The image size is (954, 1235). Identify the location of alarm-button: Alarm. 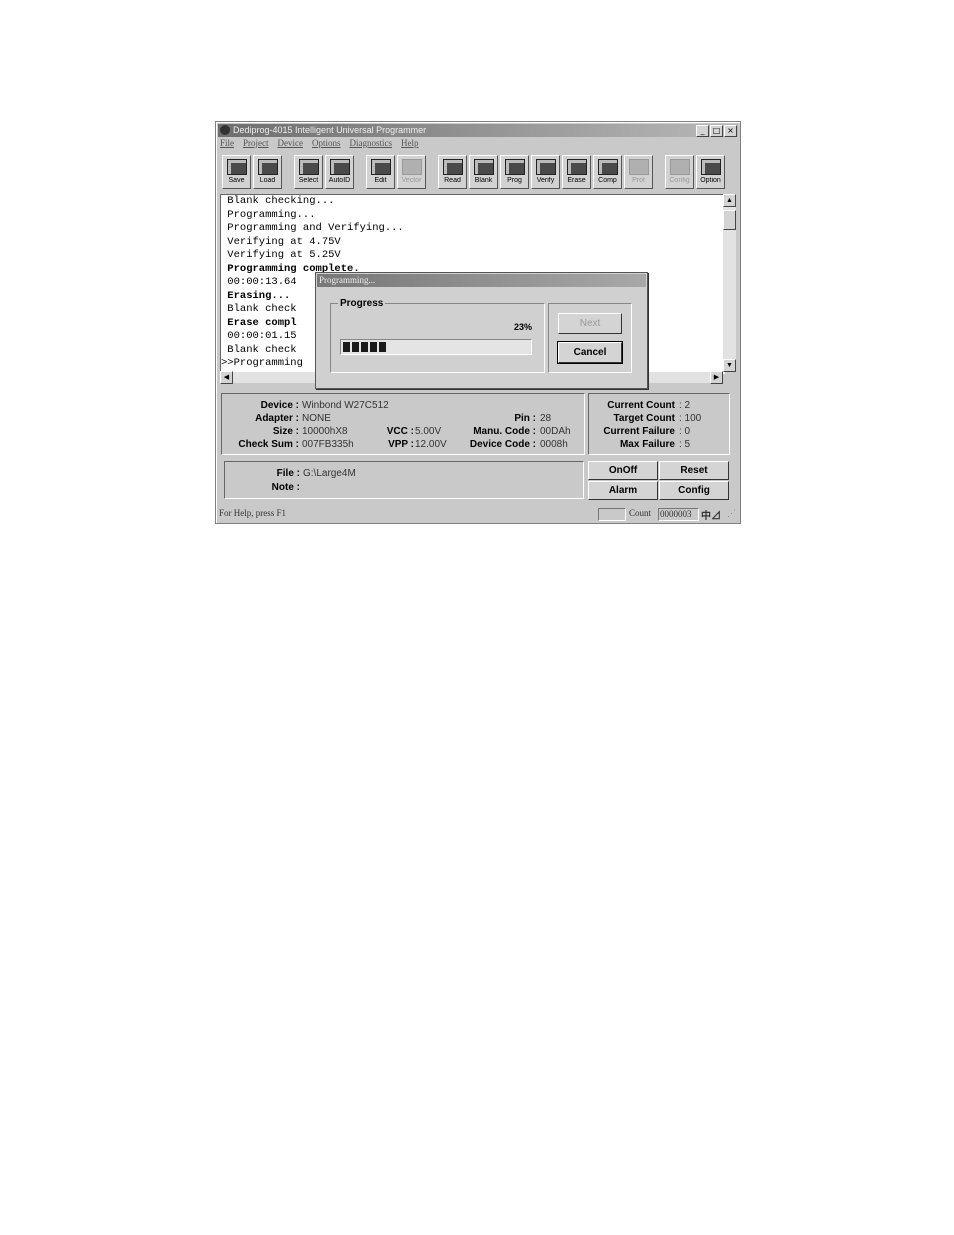
(623, 490).